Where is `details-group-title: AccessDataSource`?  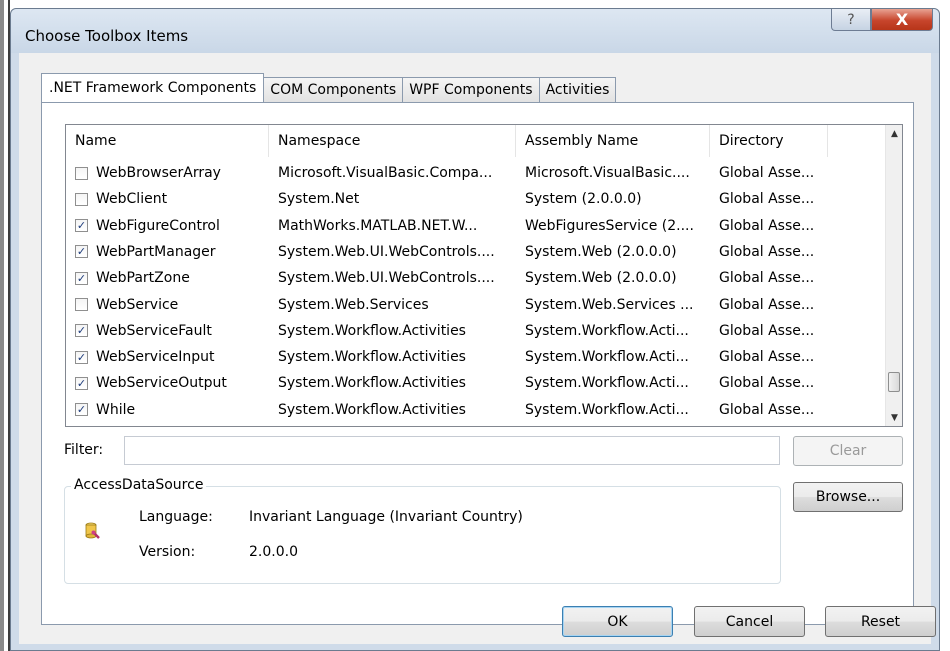 details-group-title: AccessDataSource is located at coordinates (139, 485).